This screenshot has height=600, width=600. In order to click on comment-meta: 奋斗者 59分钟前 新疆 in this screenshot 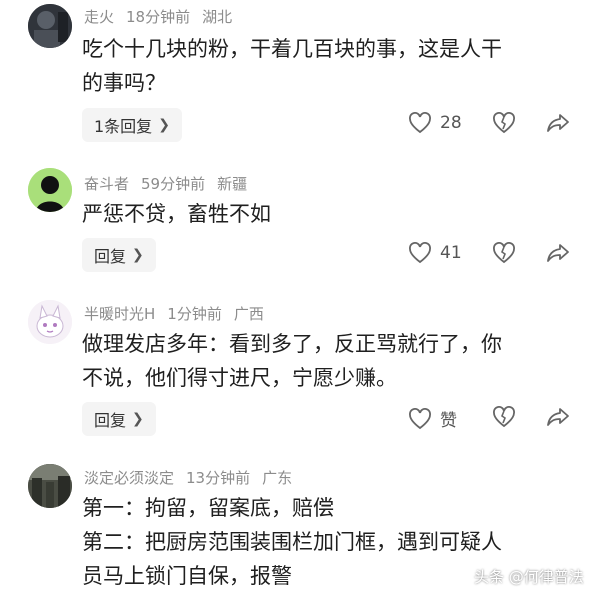, I will do `click(171, 183)`.